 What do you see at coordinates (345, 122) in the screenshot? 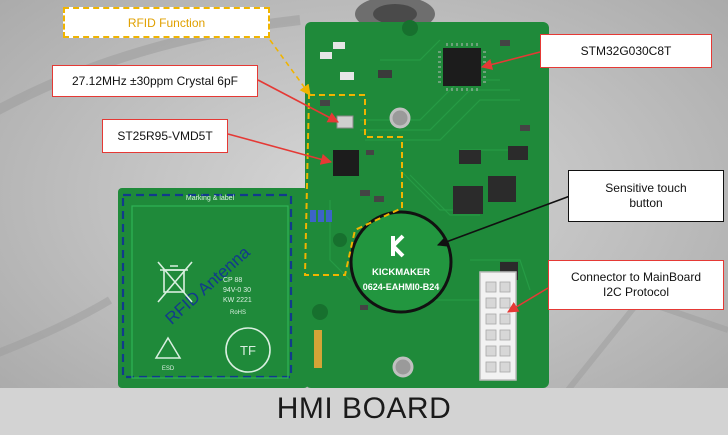
I see `crystal-component` at bounding box center [345, 122].